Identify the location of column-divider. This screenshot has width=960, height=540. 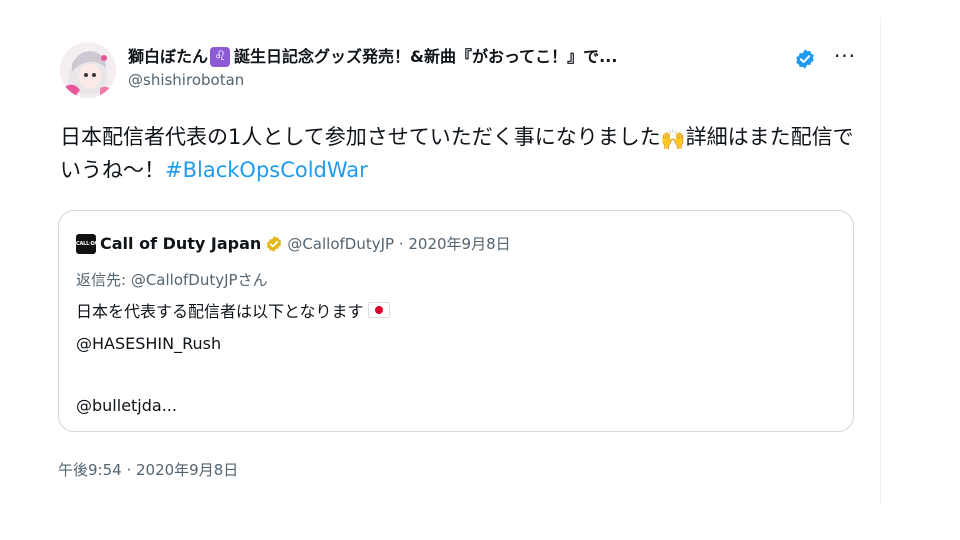
(880, 262).